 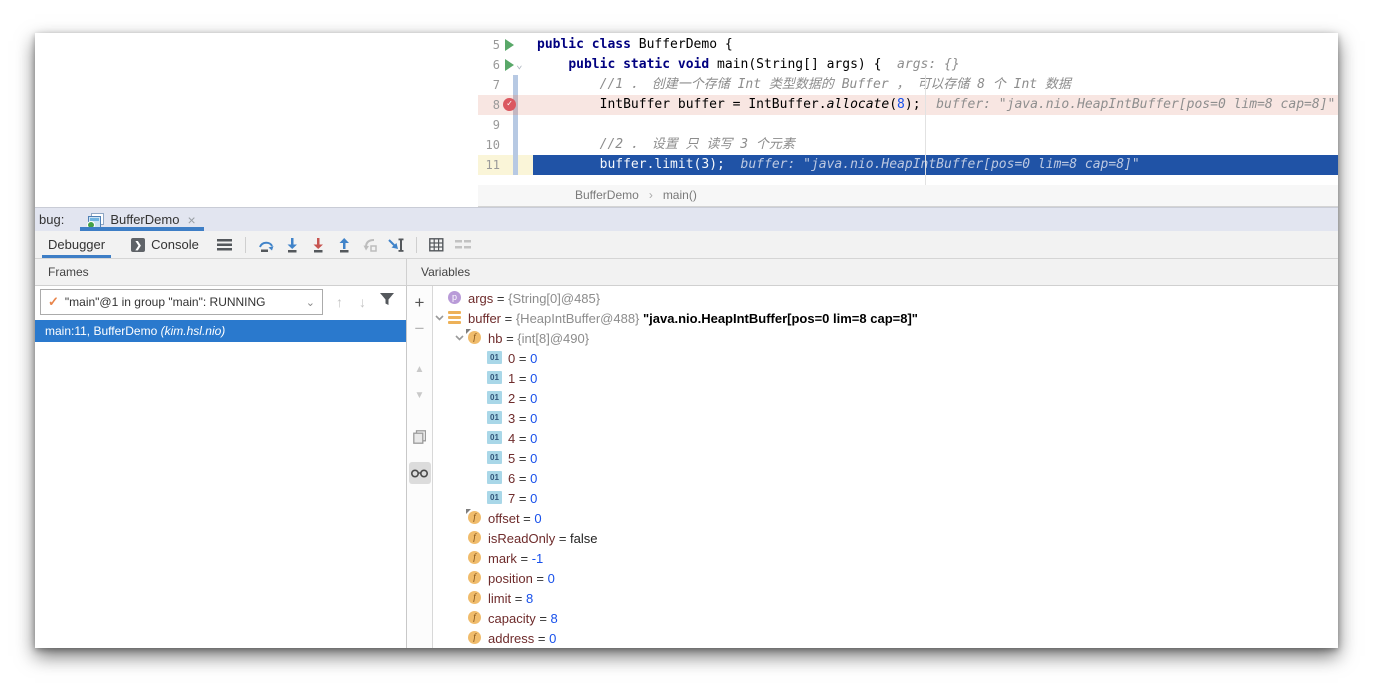 What do you see at coordinates (885, 498) in the screenshot?
I see `variable-row-7: 01 7 = 0` at bounding box center [885, 498].